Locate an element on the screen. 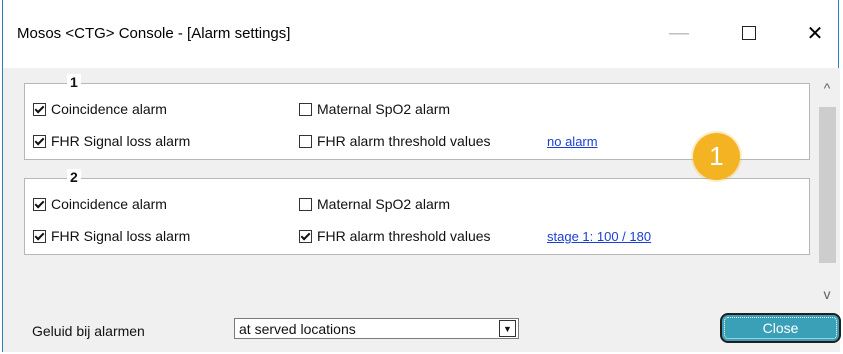 The width and height of the screenshot is (843, 354). group-label: 2 is located at coordinates (74, 177).